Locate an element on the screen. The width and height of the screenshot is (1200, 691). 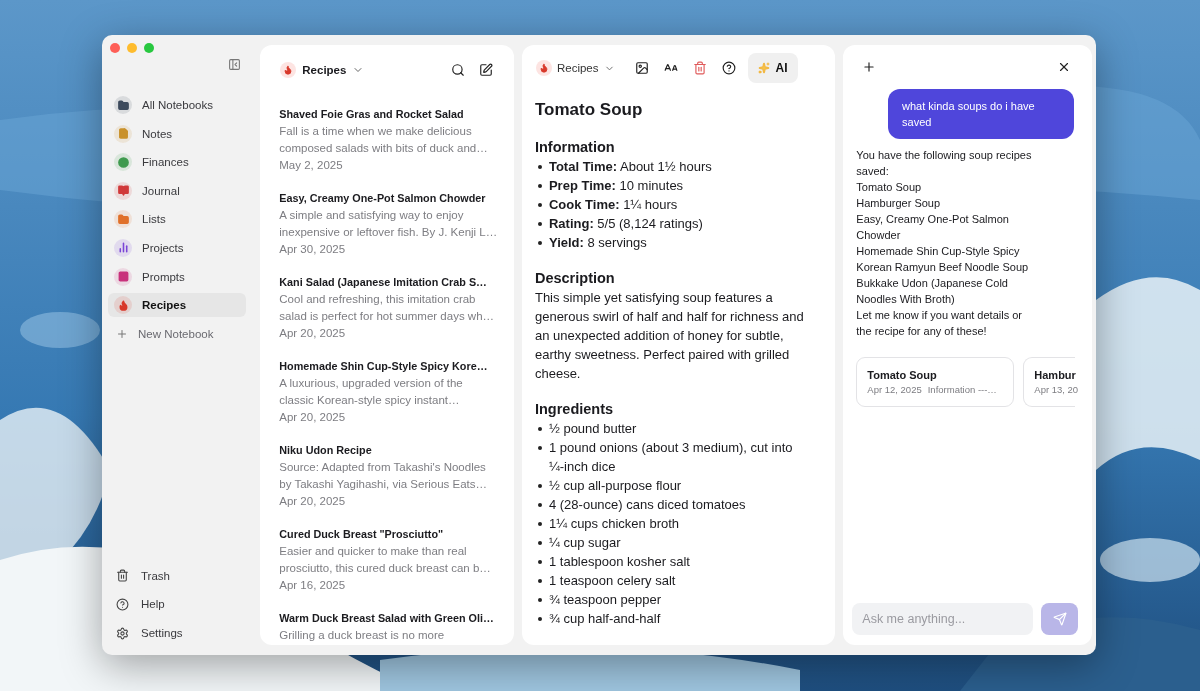
footer-item: Help is located at coordinates (177, 604).